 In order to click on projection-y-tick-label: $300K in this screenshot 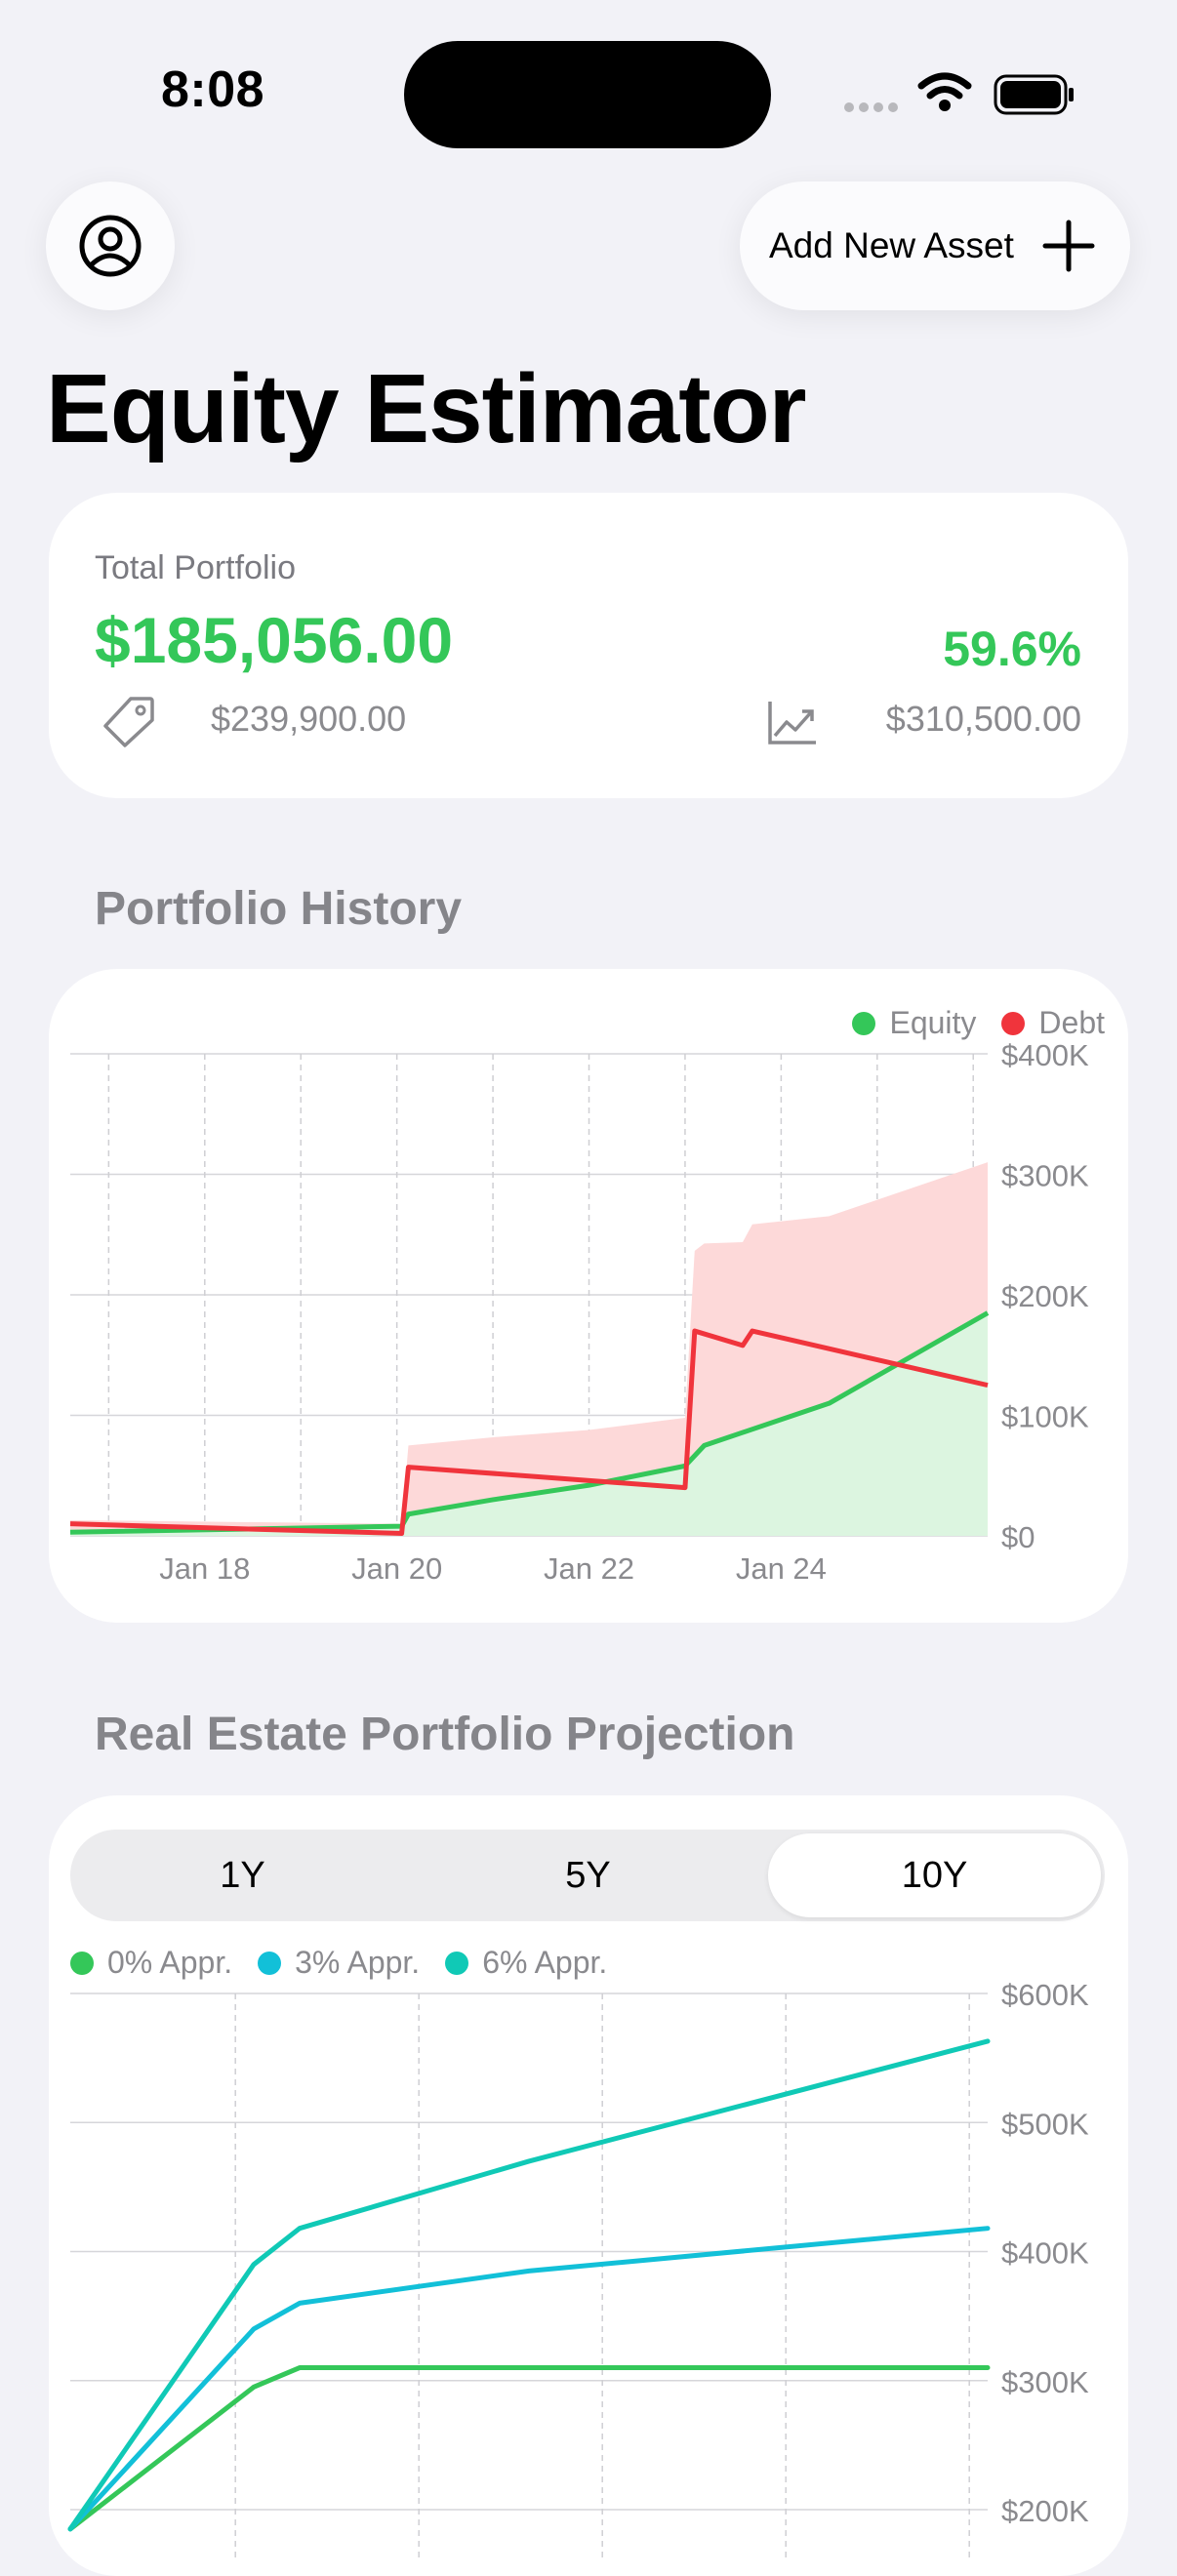, I will do `click(1045, 2382)`.